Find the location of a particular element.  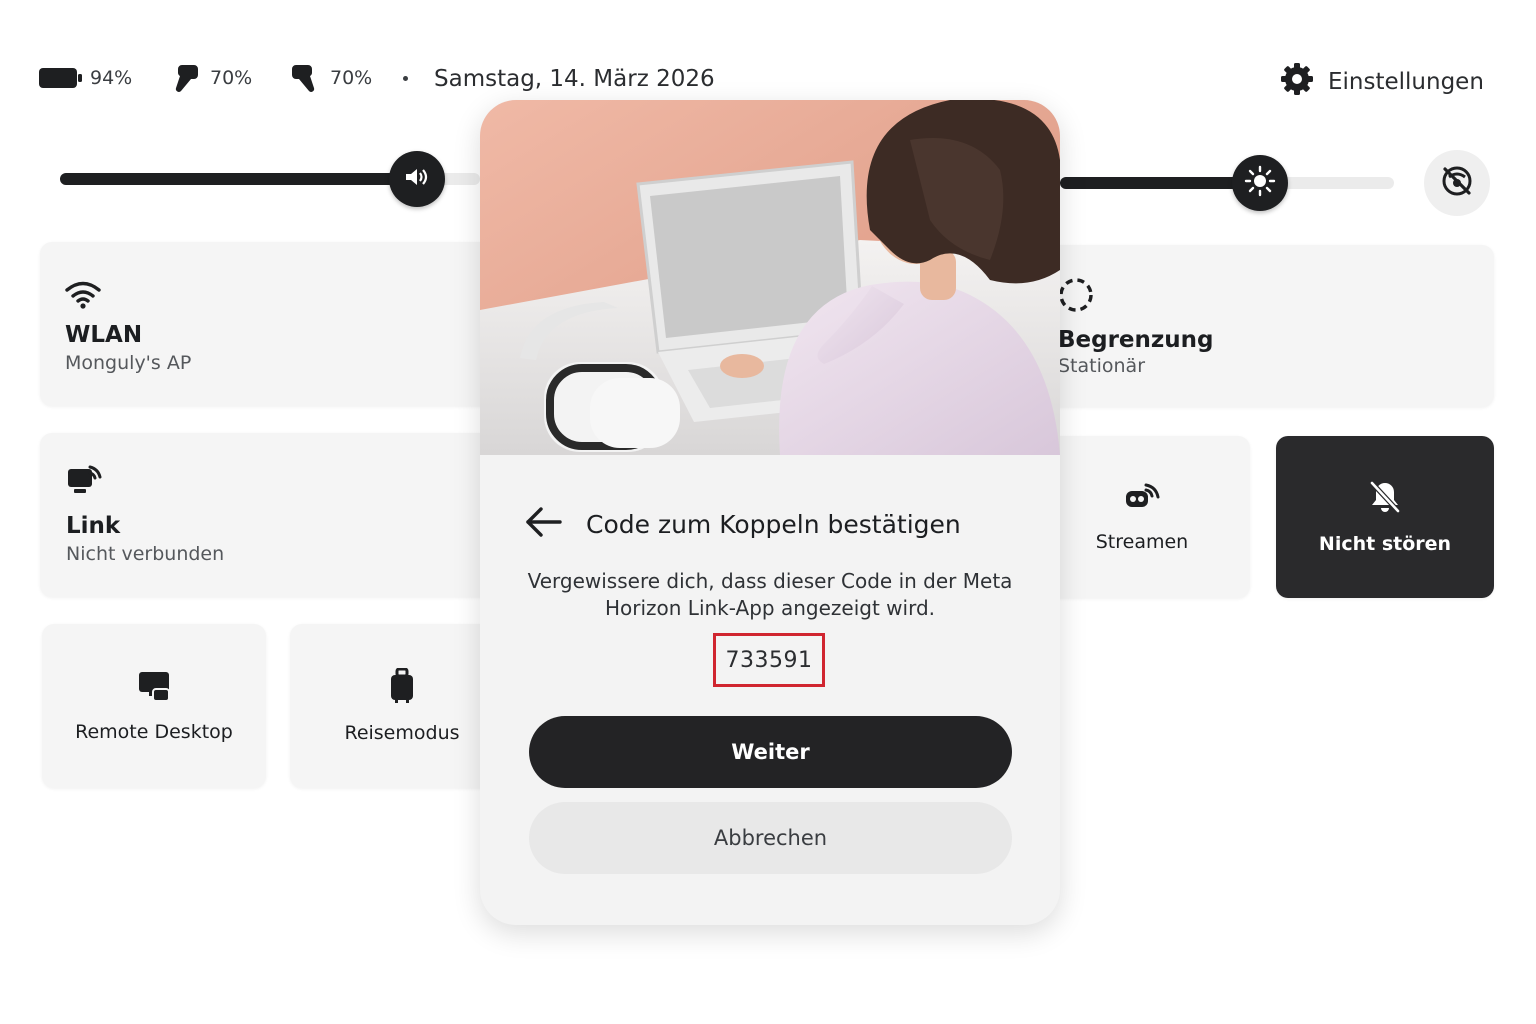

left-controller-battery-status: 70% is located at coordinates (210, 78).